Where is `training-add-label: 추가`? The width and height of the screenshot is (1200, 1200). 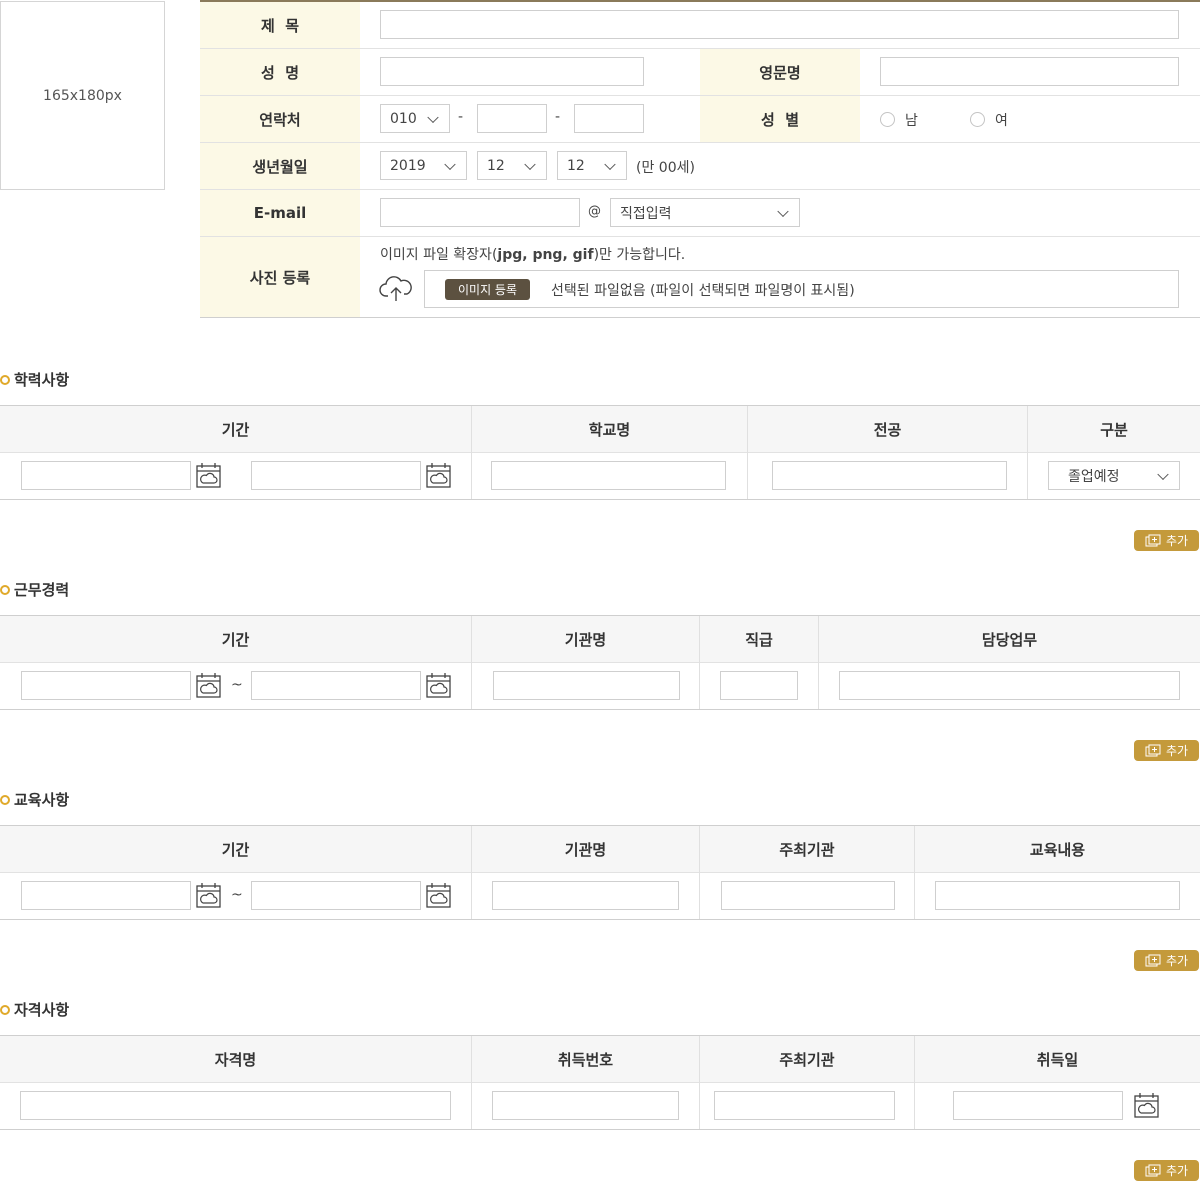
training-add-label: 추가 is located at coordinates (1177, 961).